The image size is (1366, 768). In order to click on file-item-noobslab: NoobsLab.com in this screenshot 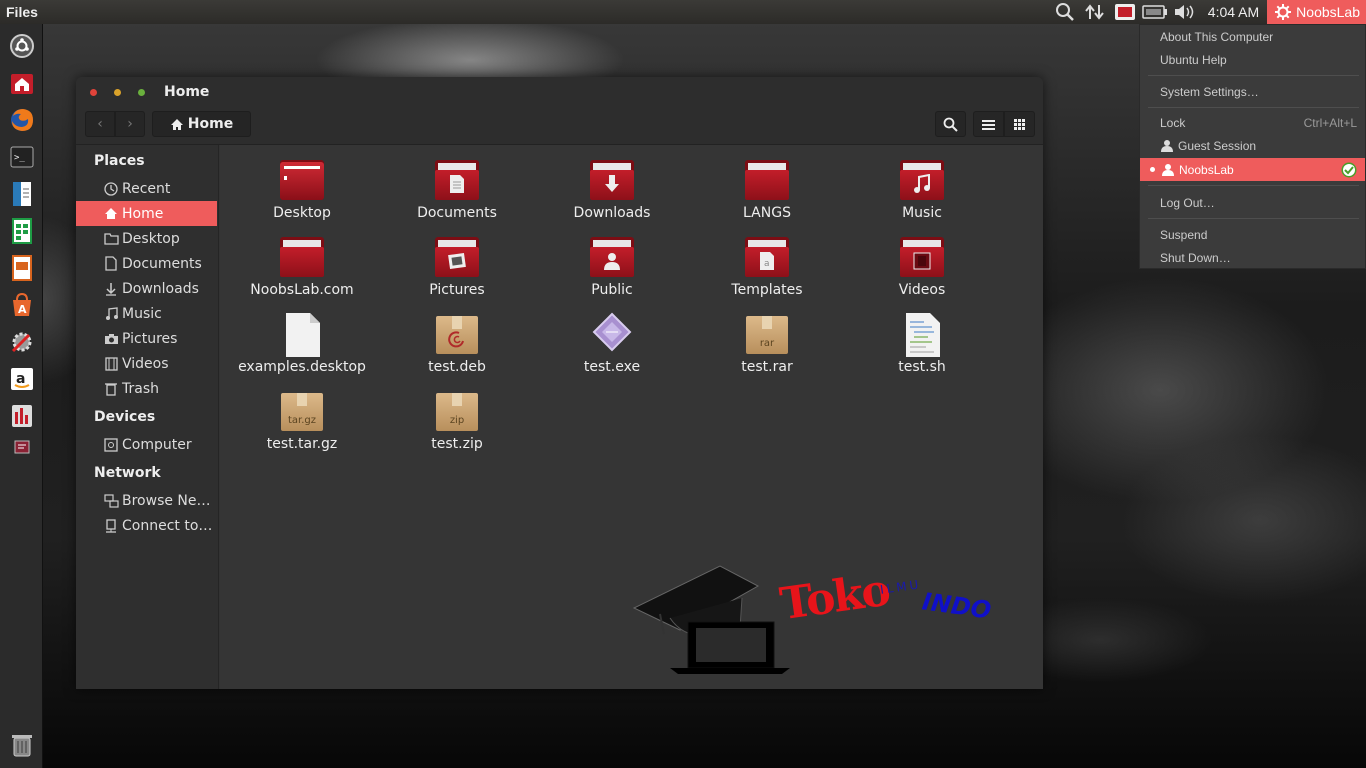, I will do `click(302, 270)`.